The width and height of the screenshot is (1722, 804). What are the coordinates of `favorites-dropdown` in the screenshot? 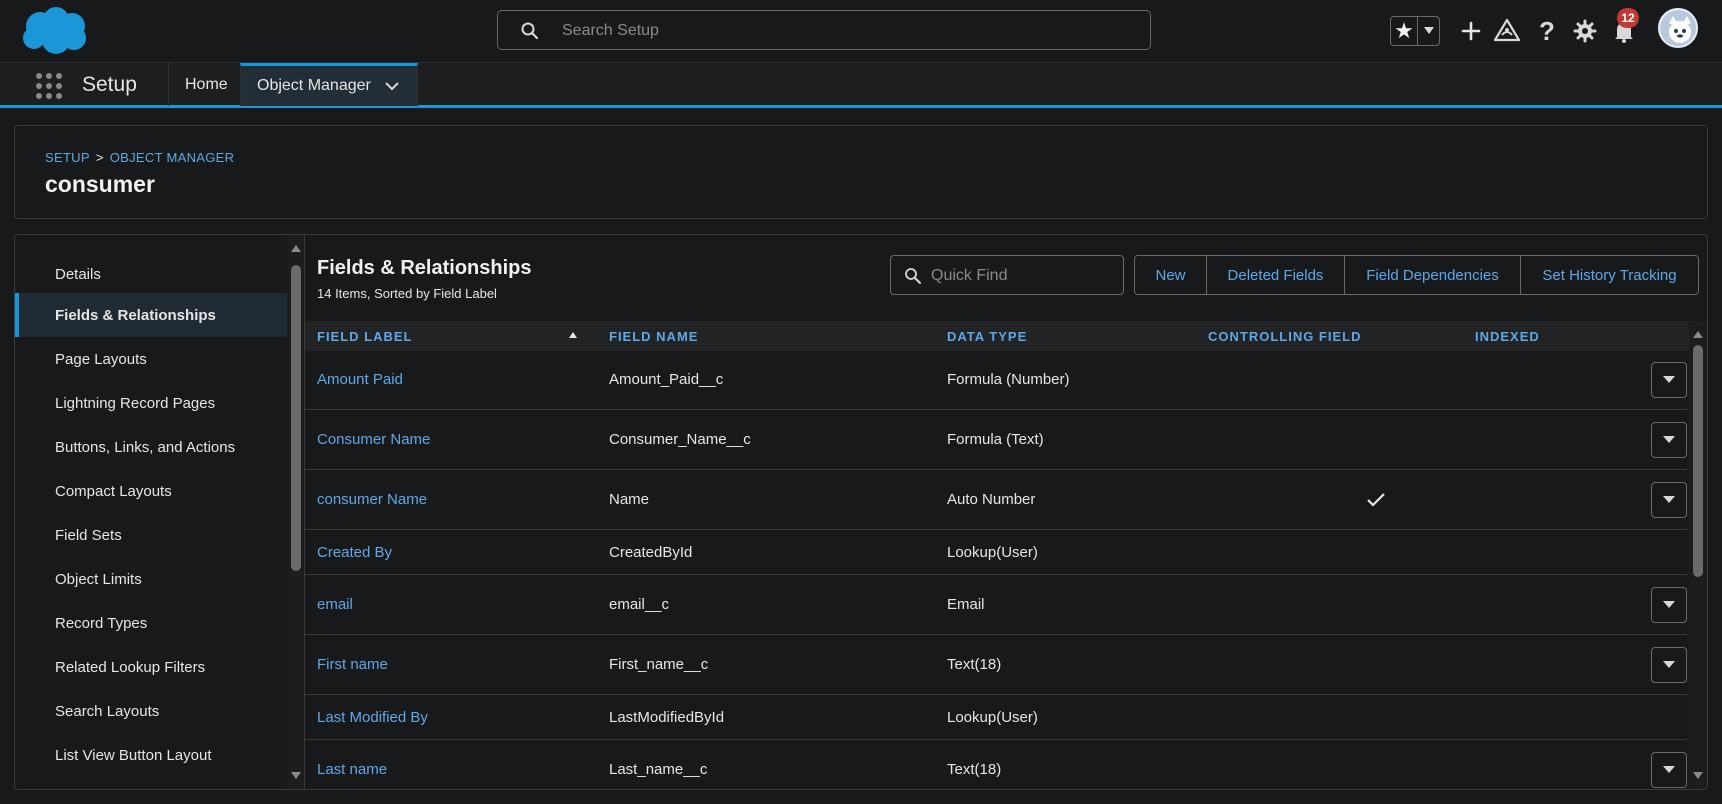 It's located at (1428, 31).